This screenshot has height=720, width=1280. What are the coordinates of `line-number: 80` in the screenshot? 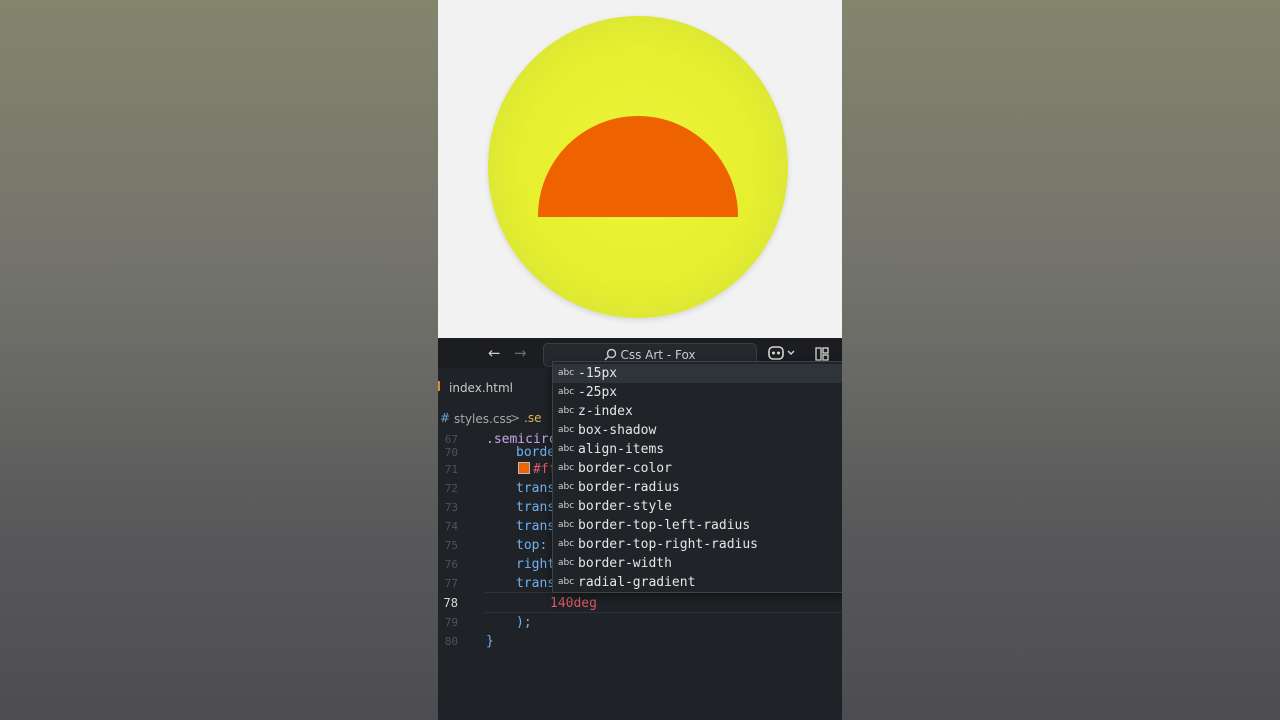 It's located at (451, 641).